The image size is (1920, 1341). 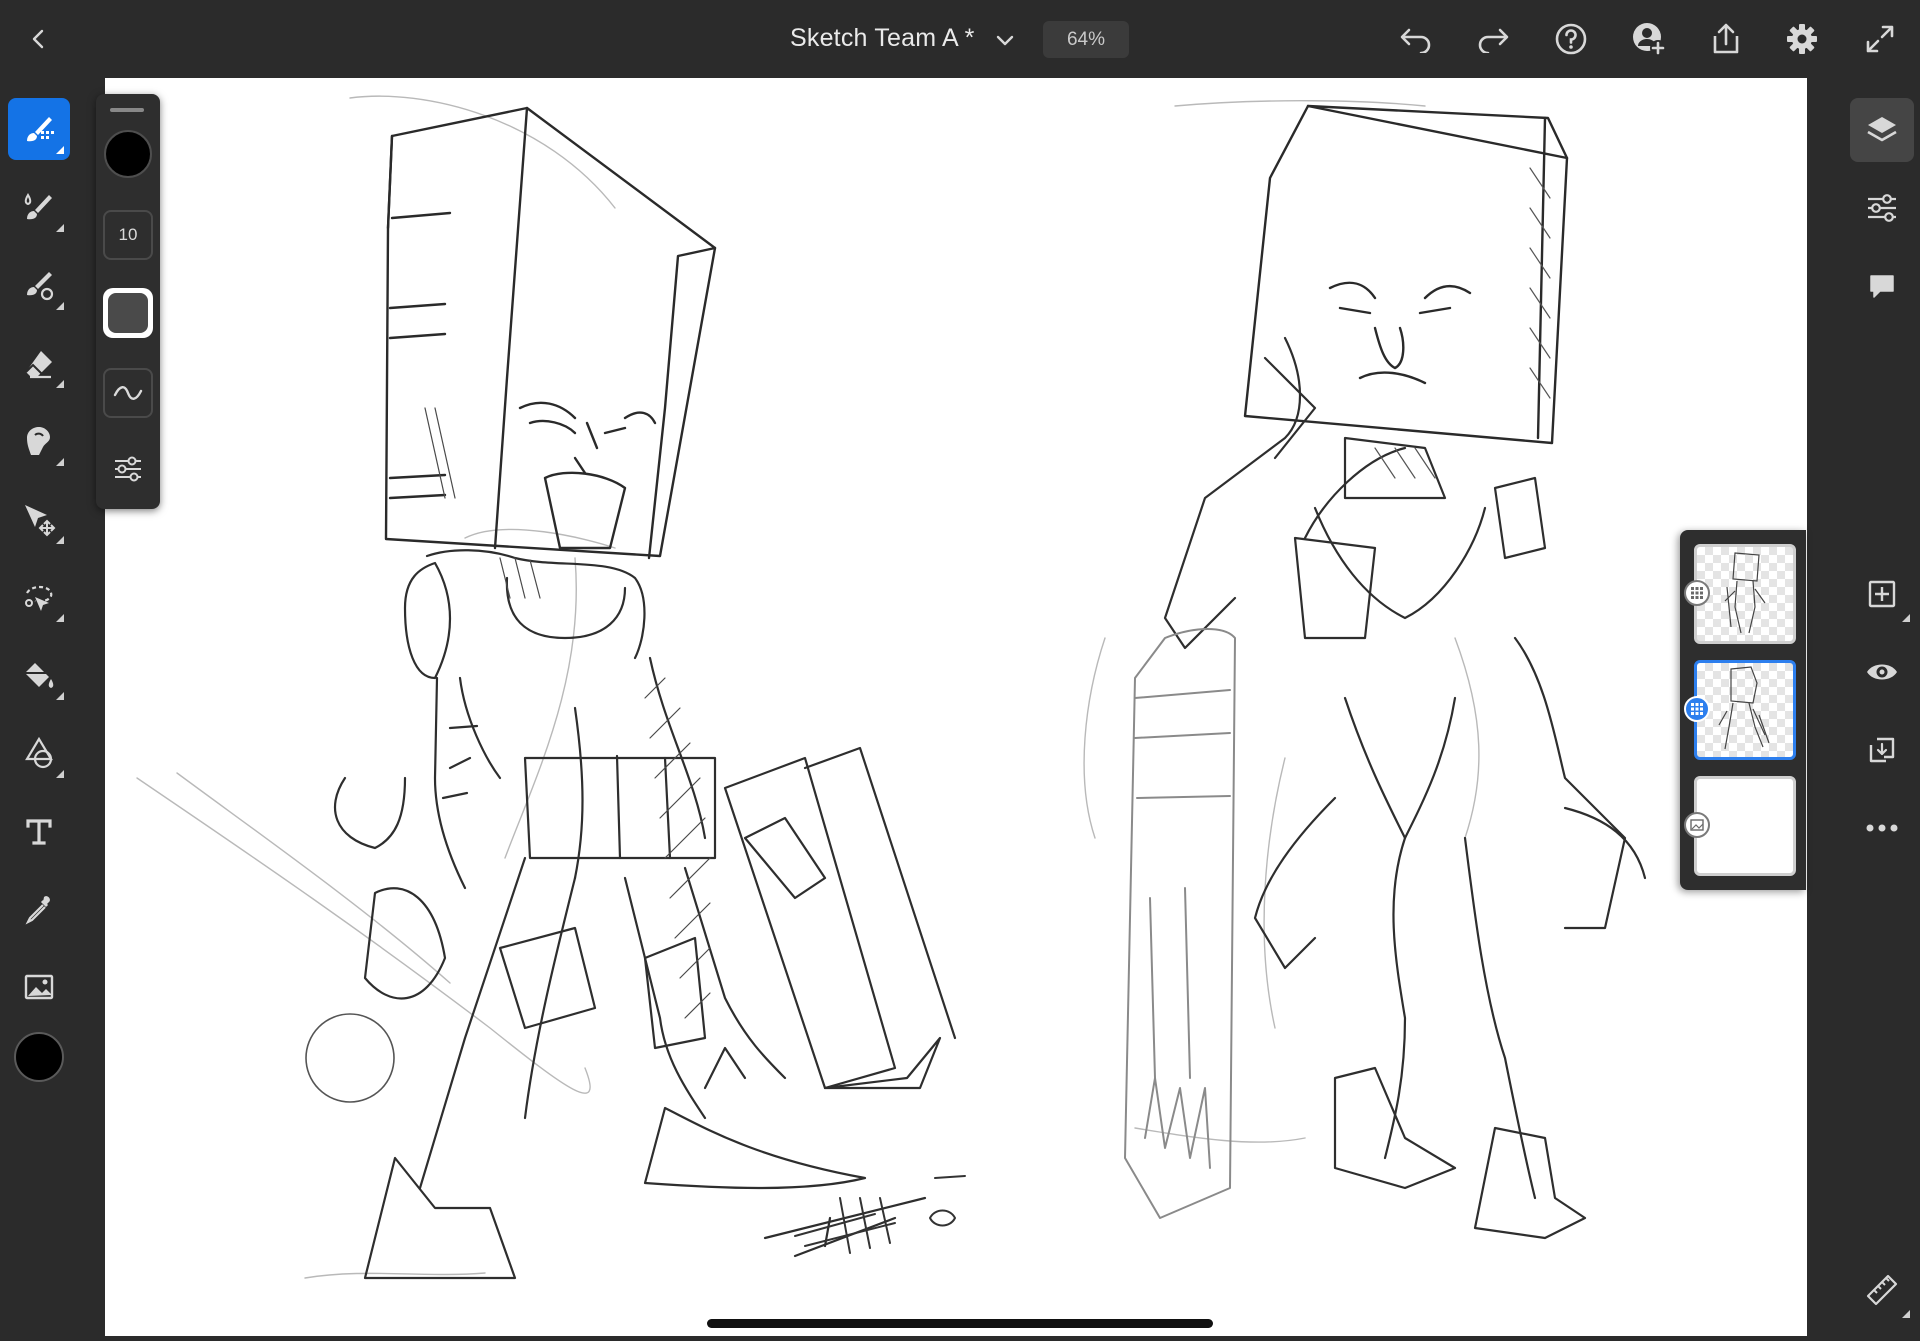 I want to click on expand-icon, so click(x=1880, y=39).